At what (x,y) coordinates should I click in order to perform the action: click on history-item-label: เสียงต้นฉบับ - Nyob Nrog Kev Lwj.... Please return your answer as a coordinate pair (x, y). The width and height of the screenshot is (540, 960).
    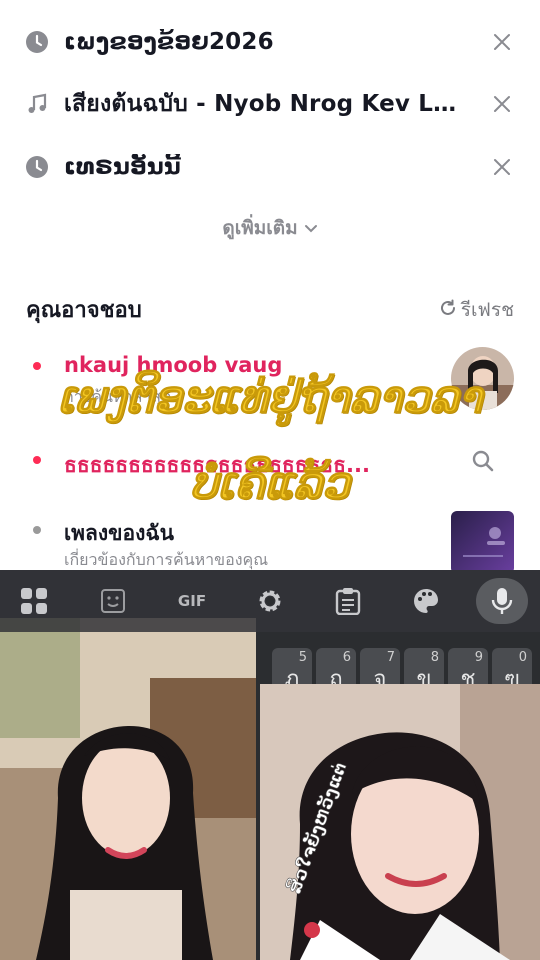
    Looking at the image, I should click on (267, 104).